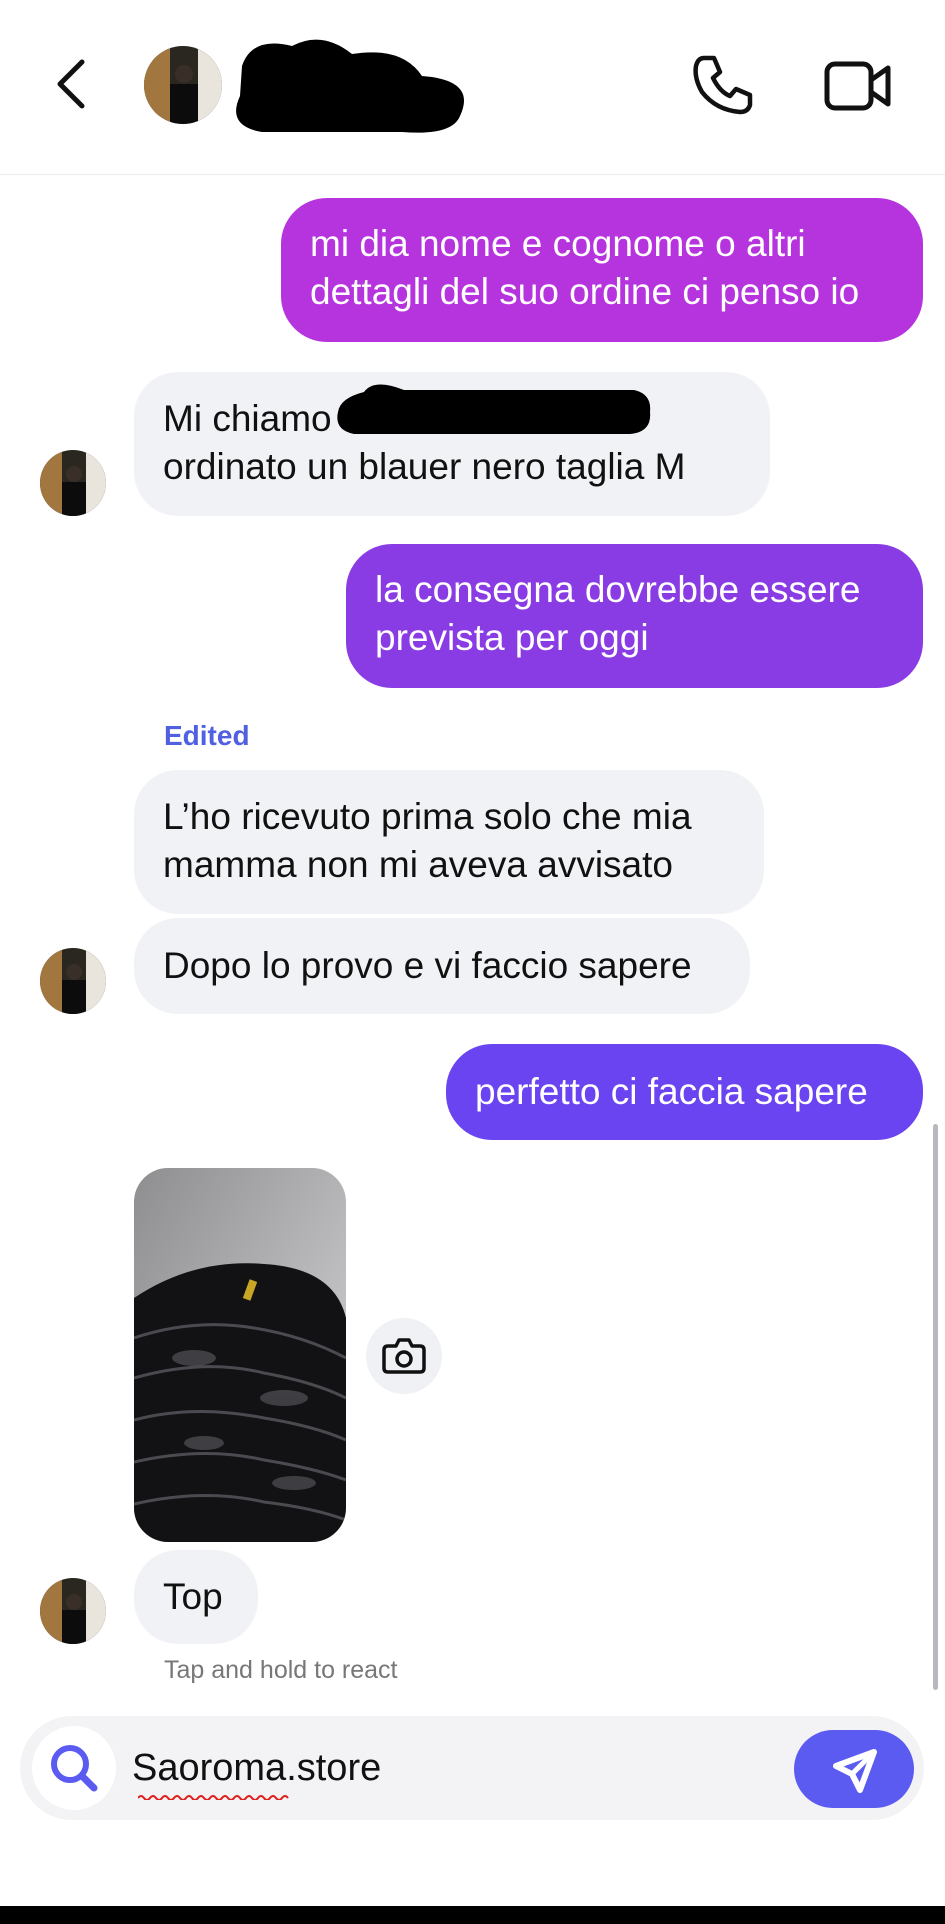 The width and height of the screenshot is (945, 1924). I want to click on redaction-mark, so click(493, 411).